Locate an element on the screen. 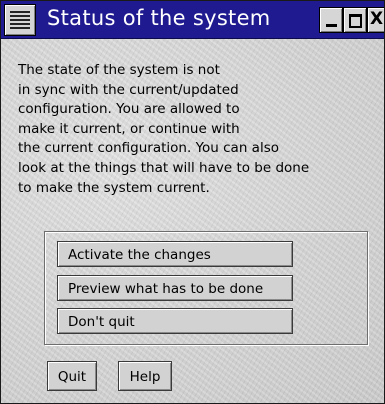 This screenshot has height=404, width=385. title-bar: Status of the system X is located at coordinates (192, 20).